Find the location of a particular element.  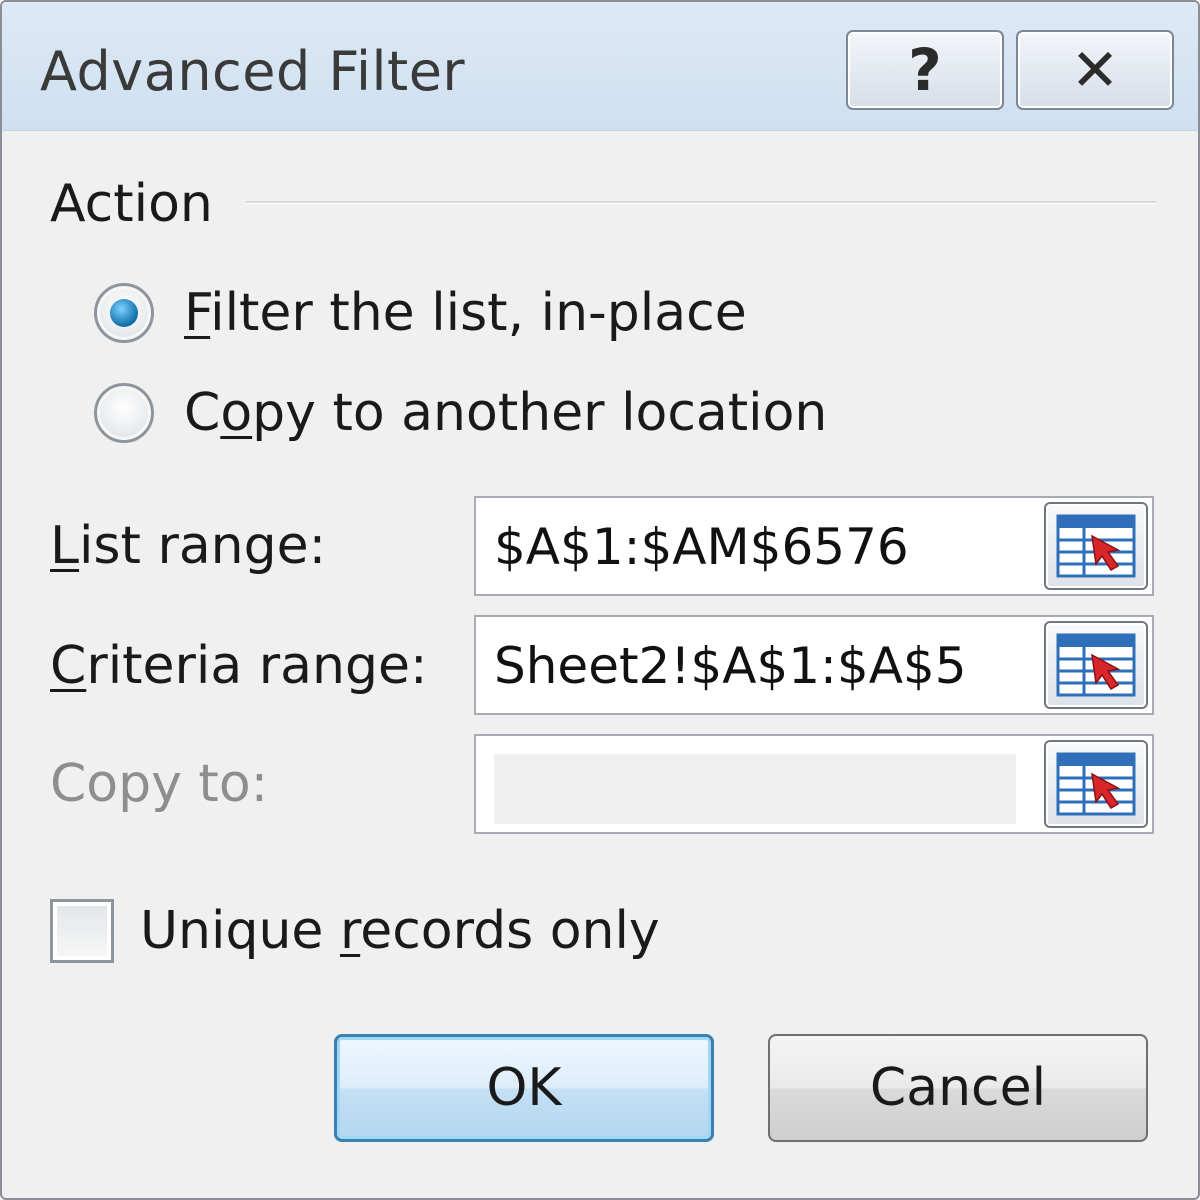

list-range-picker-button is located at coordinates (1096, 546).